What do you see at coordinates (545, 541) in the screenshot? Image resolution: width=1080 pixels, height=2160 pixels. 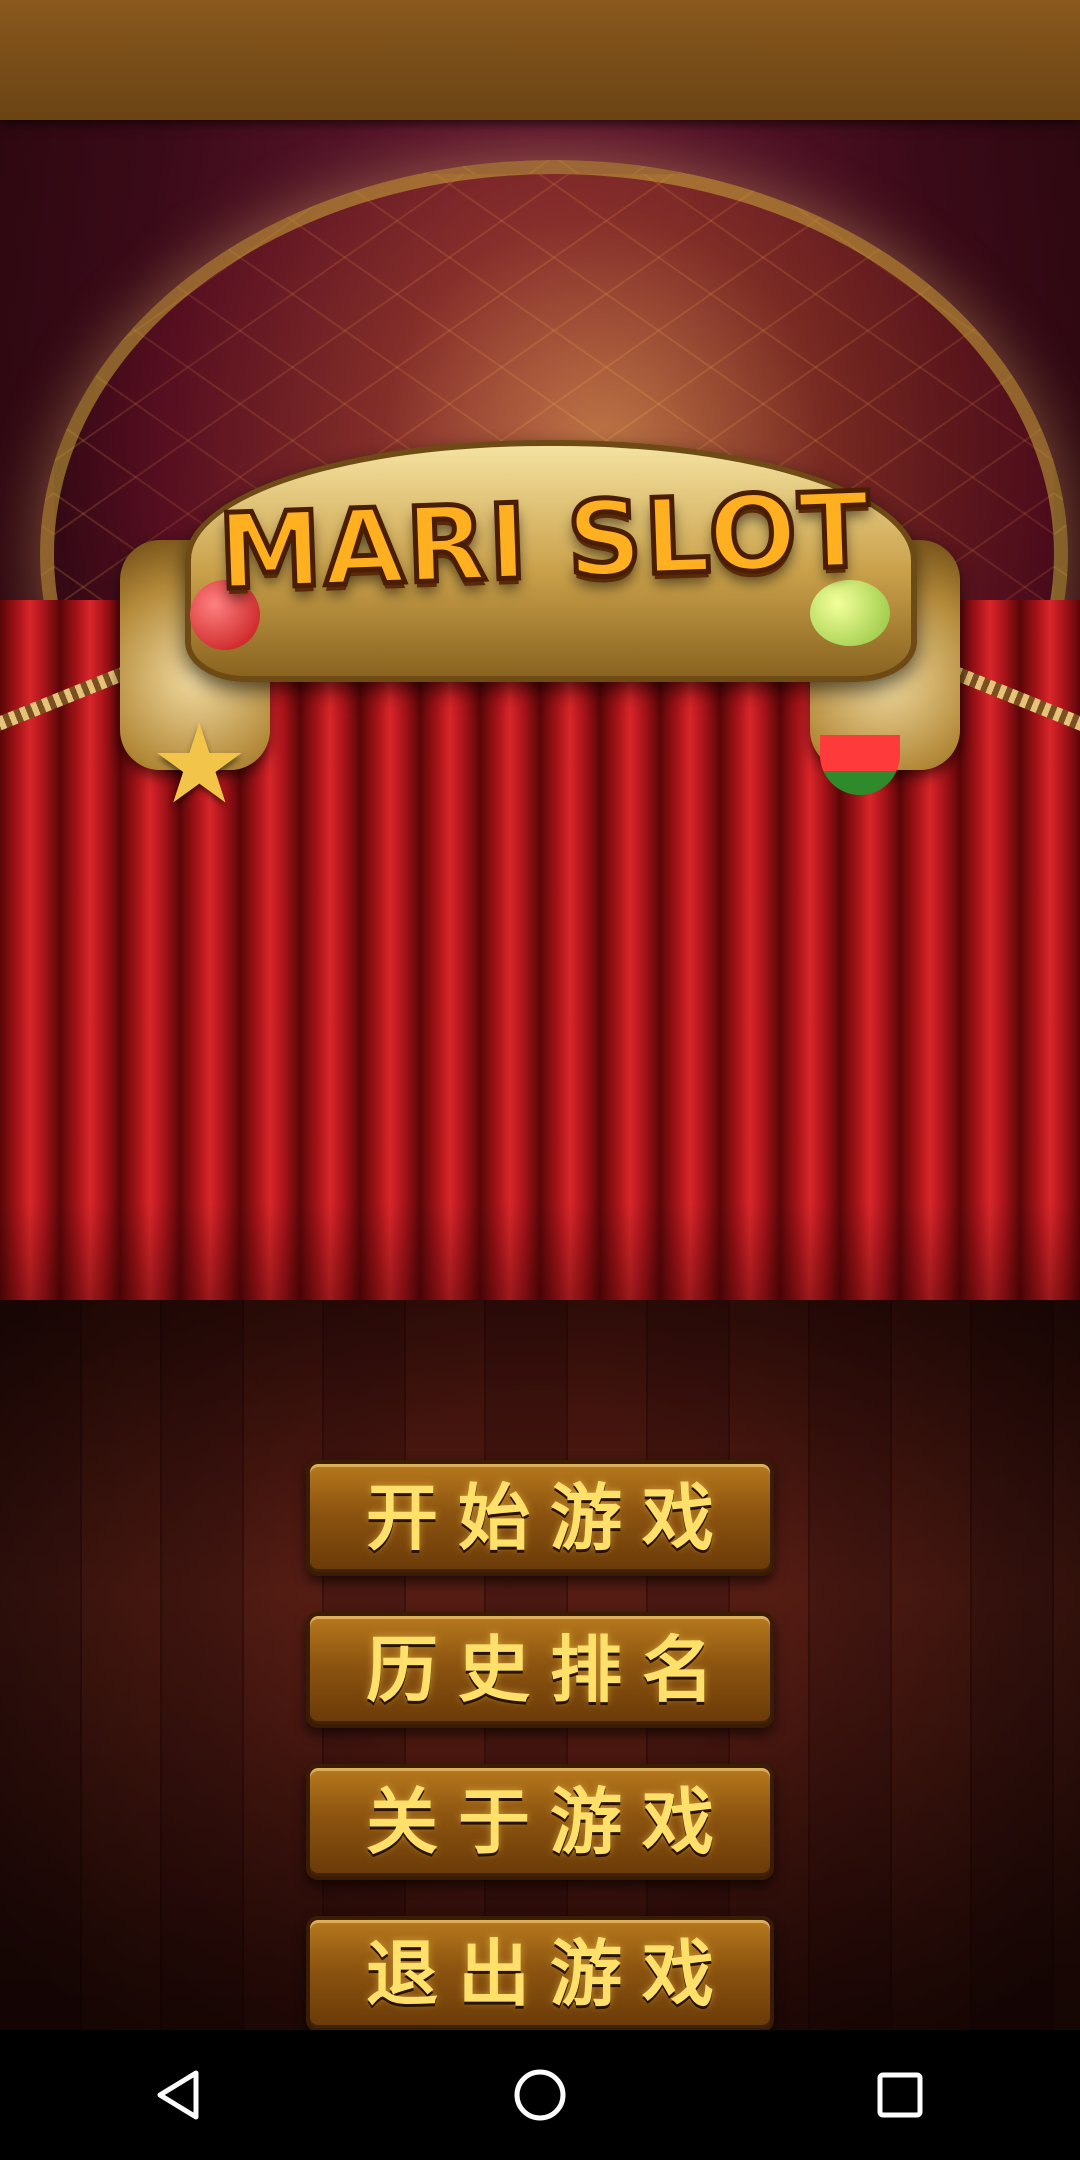 I see `game-logo: MARI SLOT` at bounding box center [545, 541].